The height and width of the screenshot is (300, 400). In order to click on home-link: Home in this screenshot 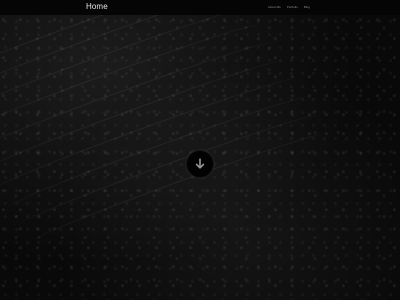, I will do `click(97, 7)`.